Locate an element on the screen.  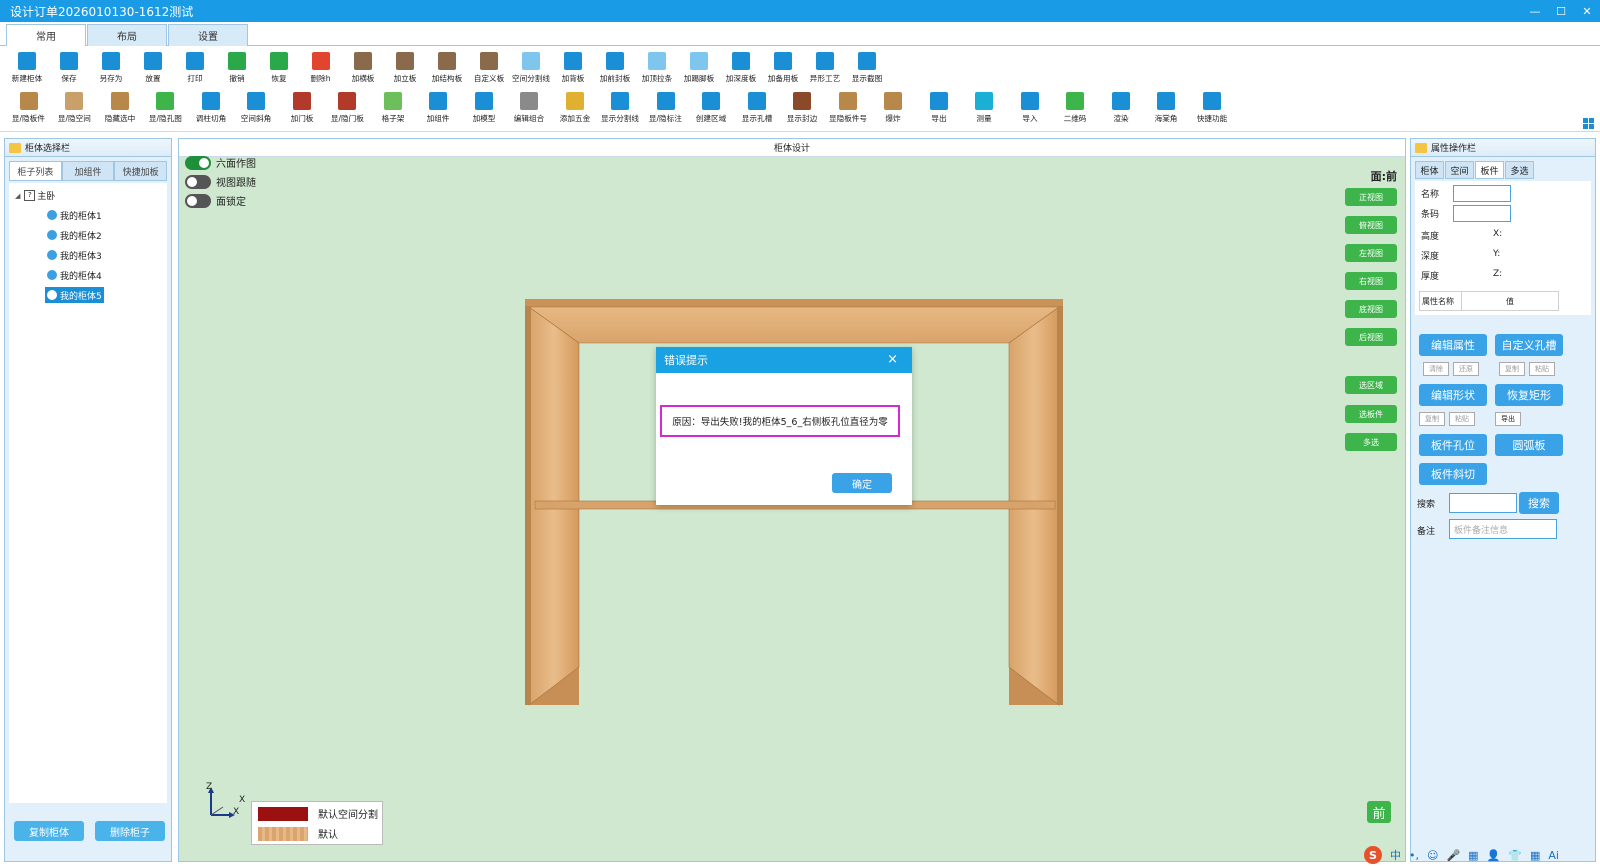
special-process-button: 异形工艺 is located at coordinates (825, 69).